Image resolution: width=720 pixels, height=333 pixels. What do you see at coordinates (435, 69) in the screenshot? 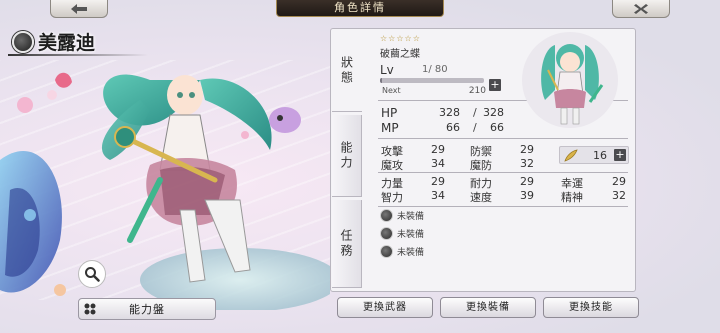
I see `level-value: 1/ 80` at bounding box center [435, 69].